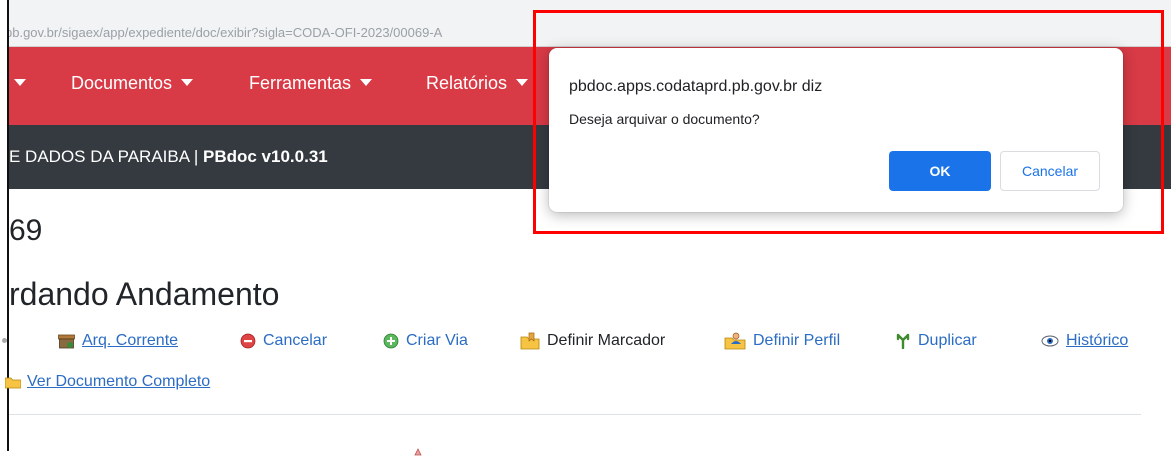 This screenshot has height=461, width=1171. Describe the element at coordinates (300, 83) in the screenshot. I see `nav-menu-label: Ferramentas` at that location.